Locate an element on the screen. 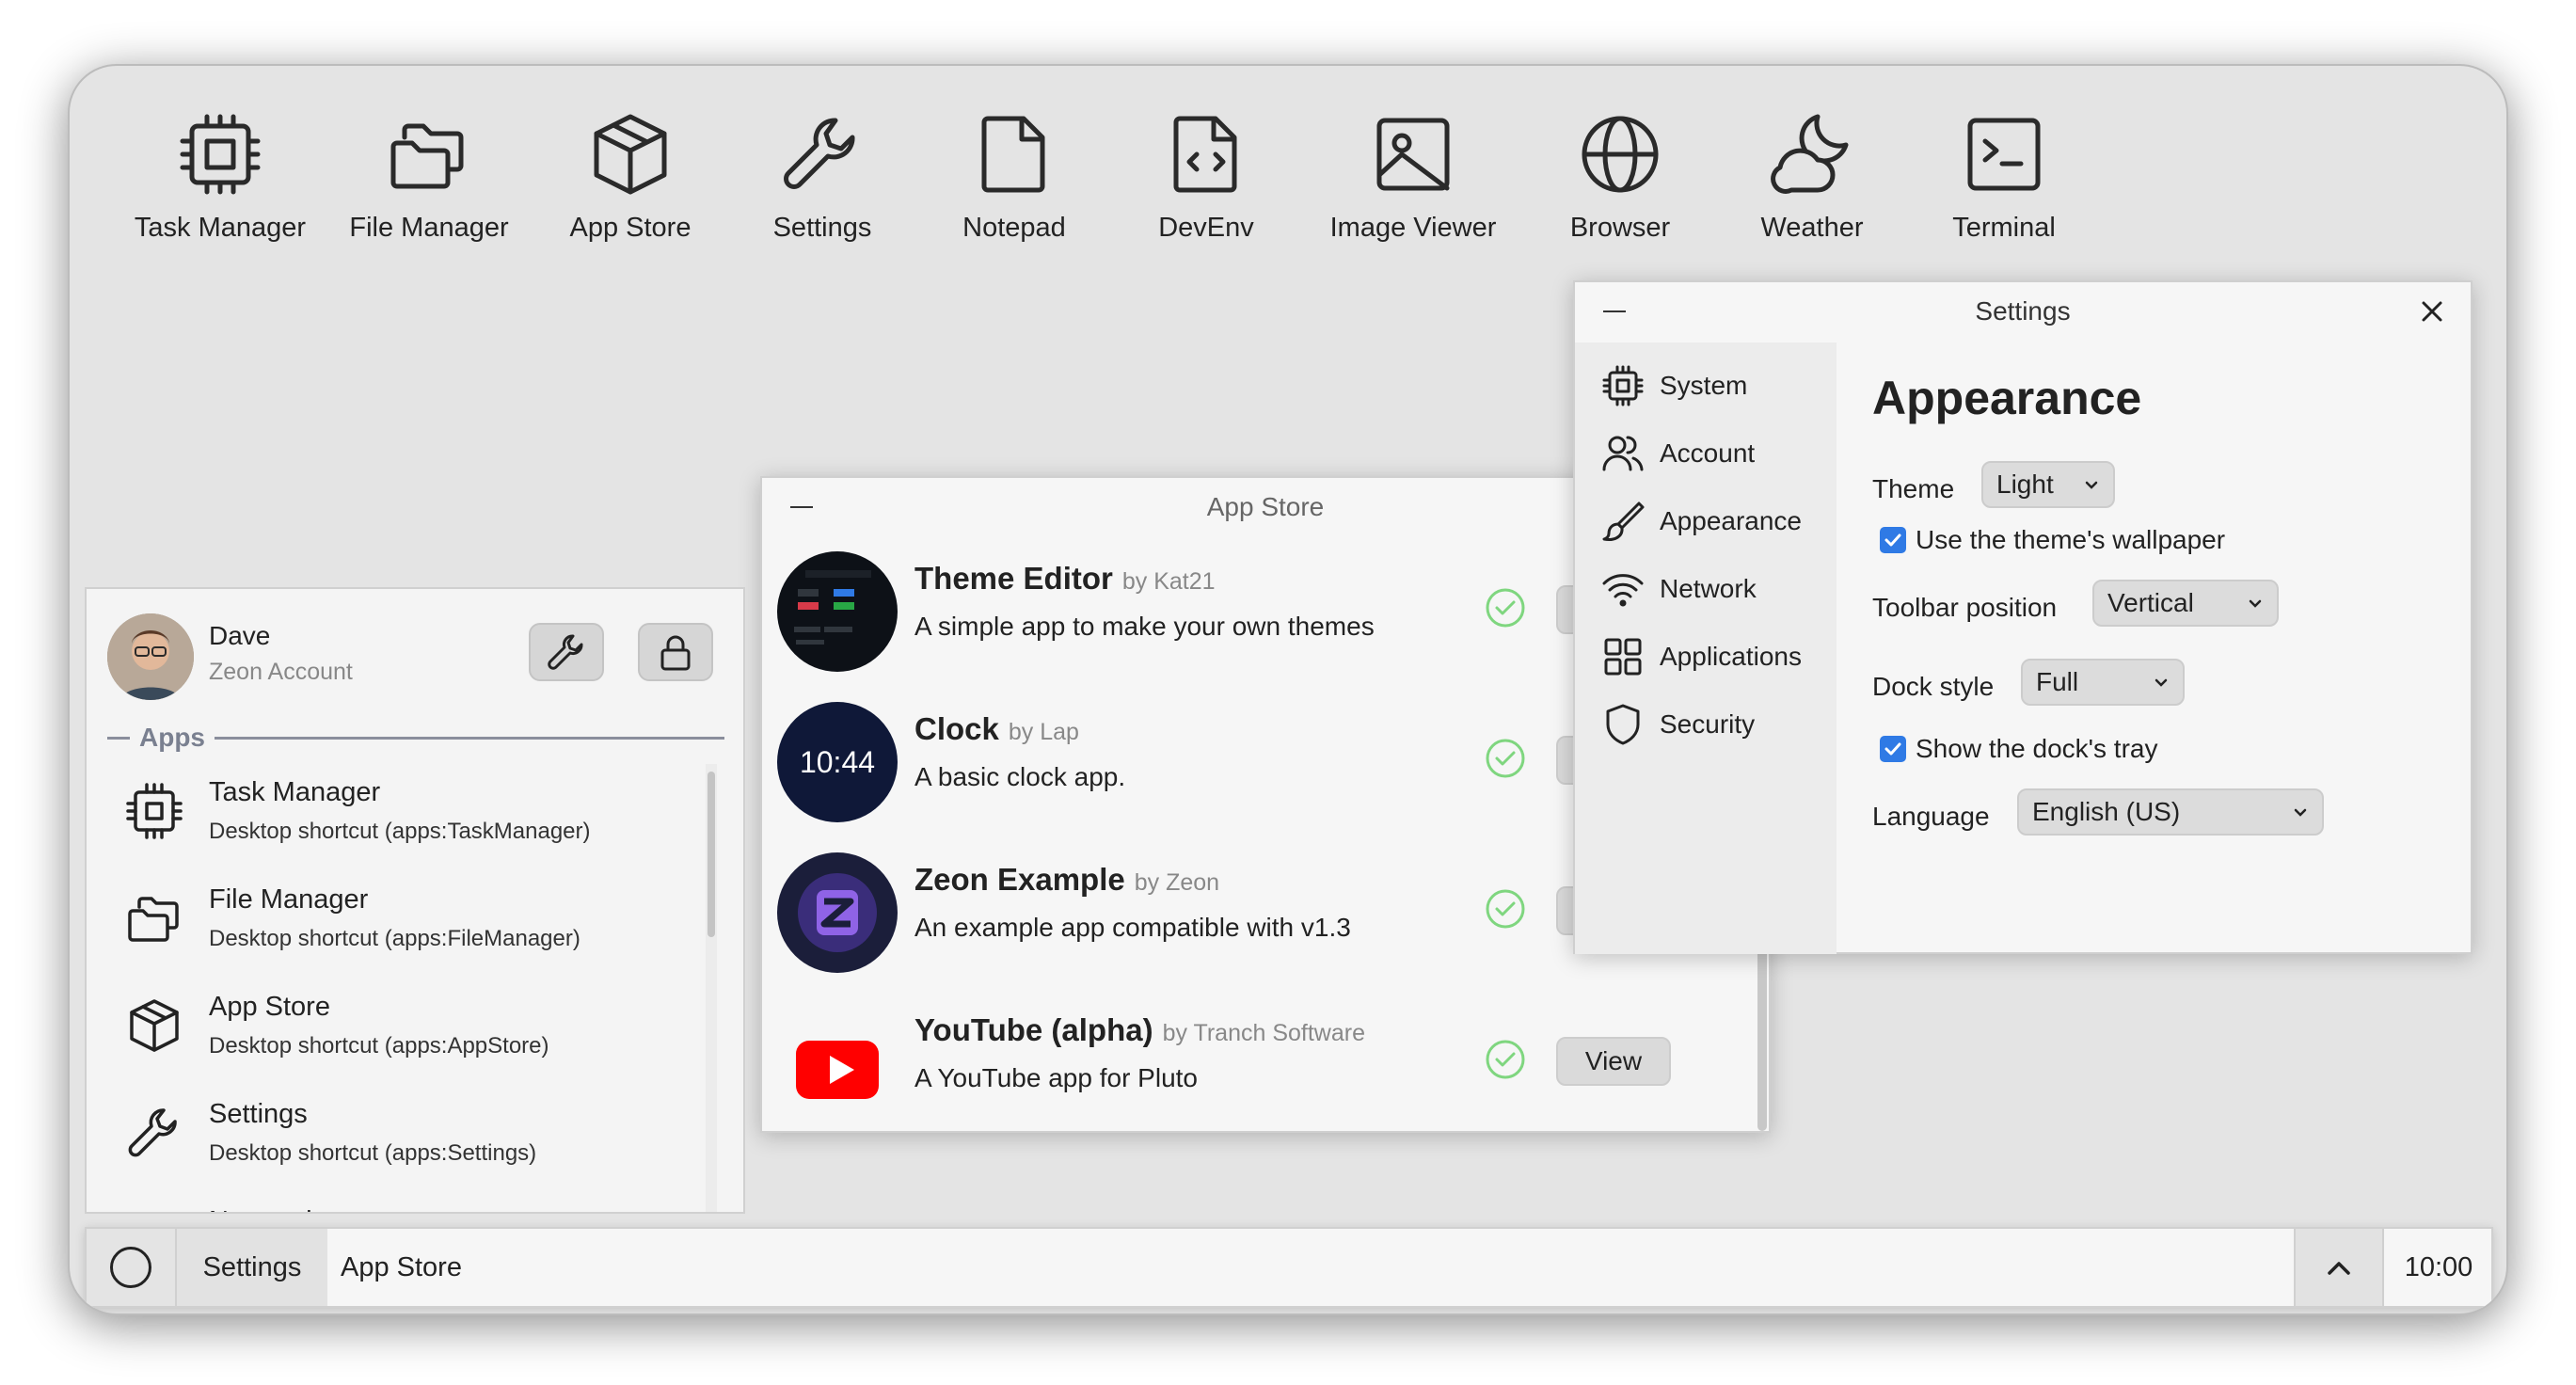  settings-nav-appearance: Appearance is located at coordinates (1701, 521).